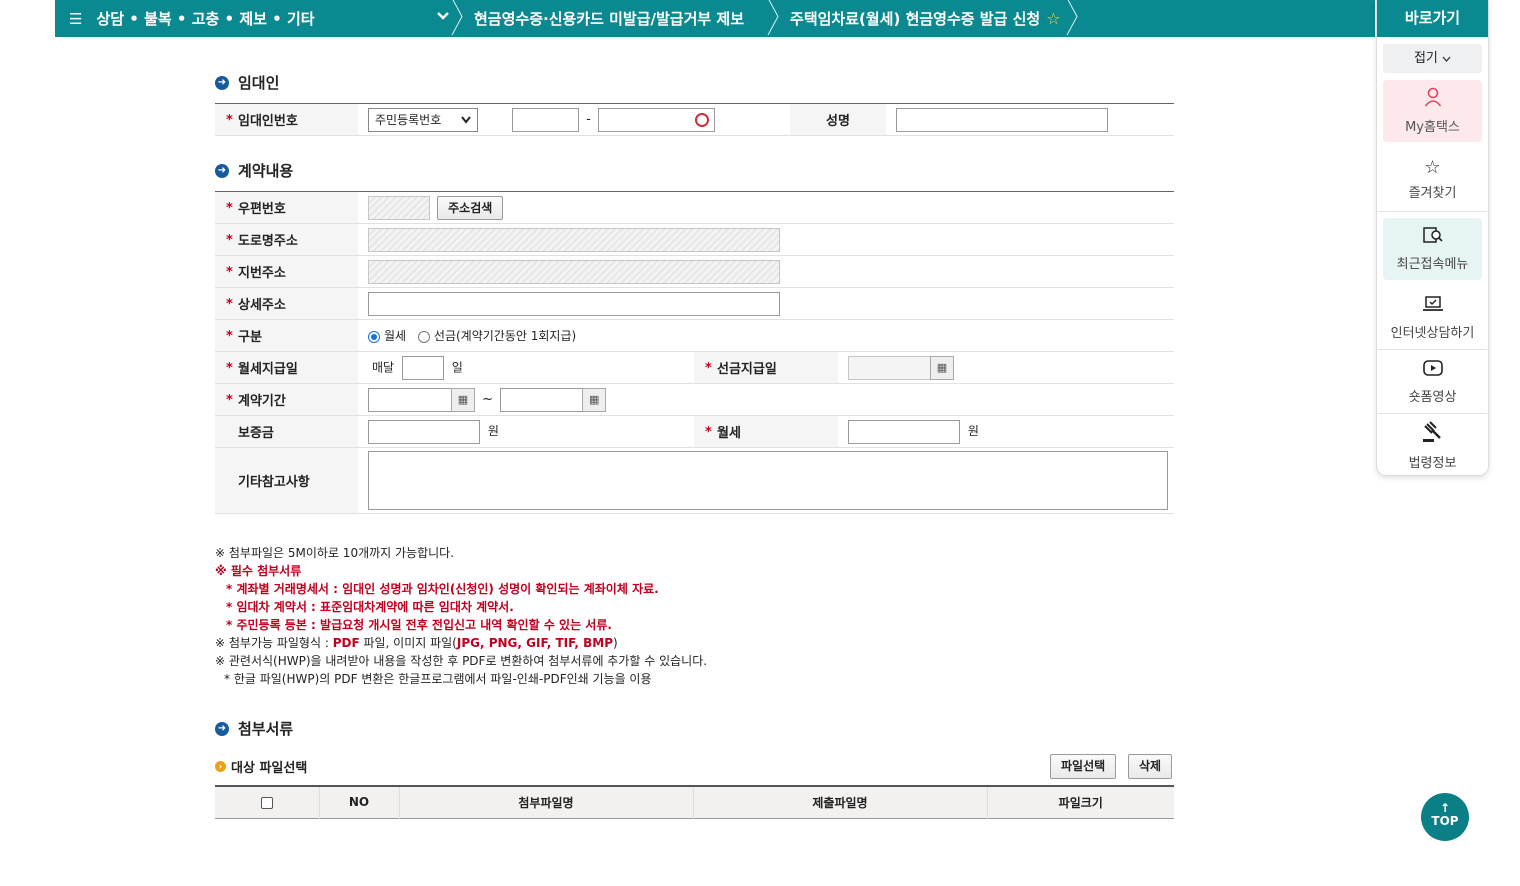 This screenshot has width=1520, height=886. I want to click on eye-toggle-icon, so click(701, 119).